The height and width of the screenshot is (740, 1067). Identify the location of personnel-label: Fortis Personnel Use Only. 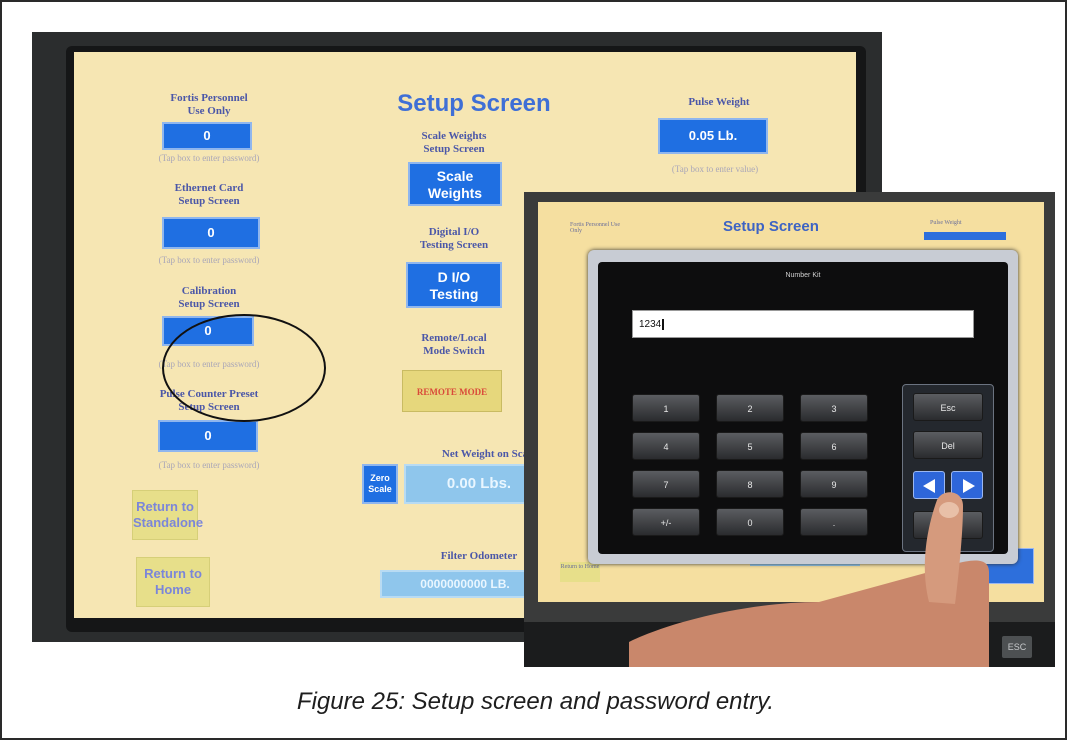
(209, 105).